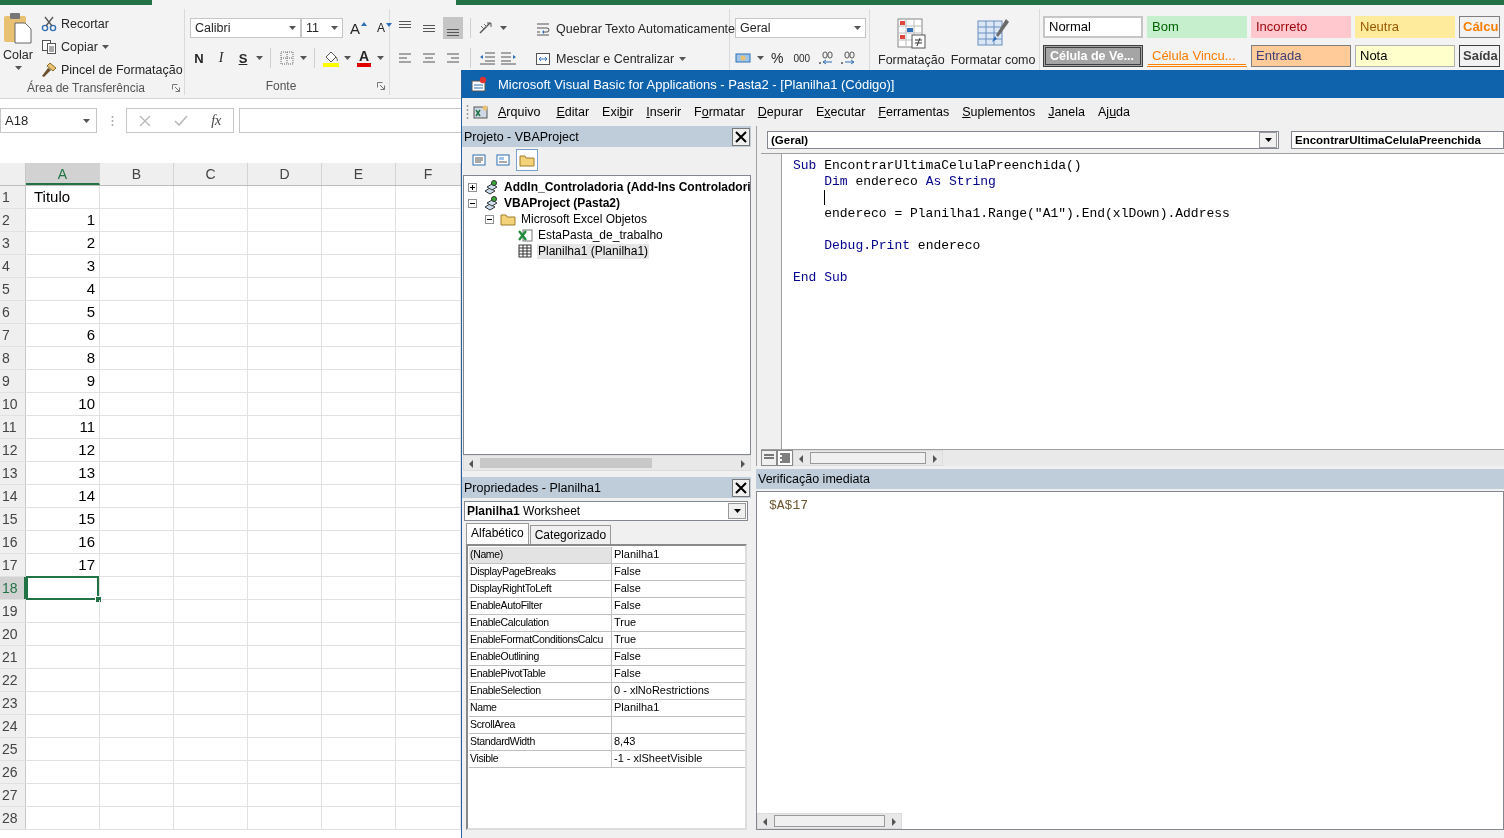 This screenshot has height=838, width=1504. What do you see at coordinates (13, 818) in the screenshot?
I see `row-header: 28` at bounding box center [13, 818].